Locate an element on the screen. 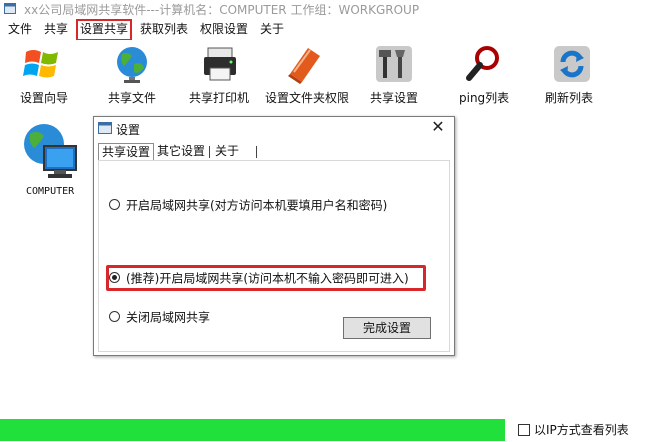  tool-label: 共享打印机 is located at coordinates (219, 98).